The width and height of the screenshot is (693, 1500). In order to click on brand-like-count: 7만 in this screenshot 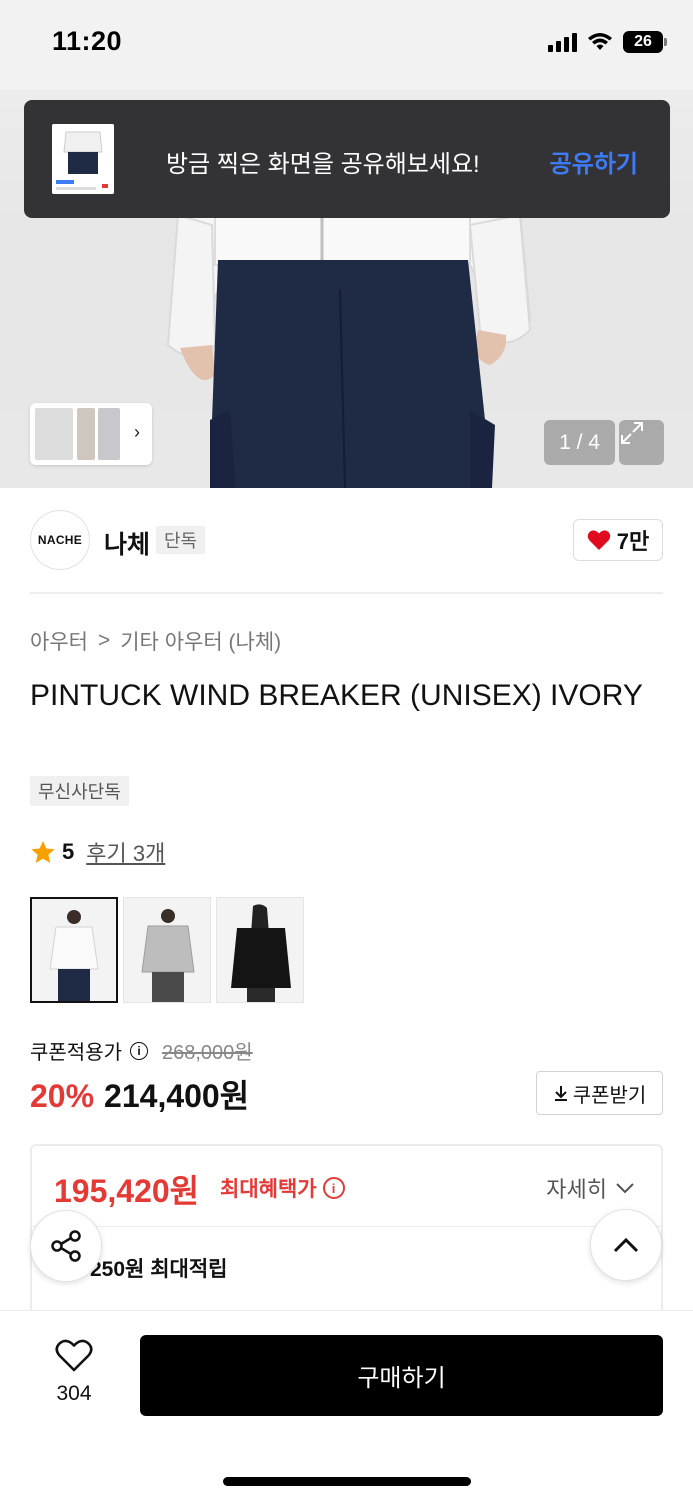, I will do `click(633, 541)`.